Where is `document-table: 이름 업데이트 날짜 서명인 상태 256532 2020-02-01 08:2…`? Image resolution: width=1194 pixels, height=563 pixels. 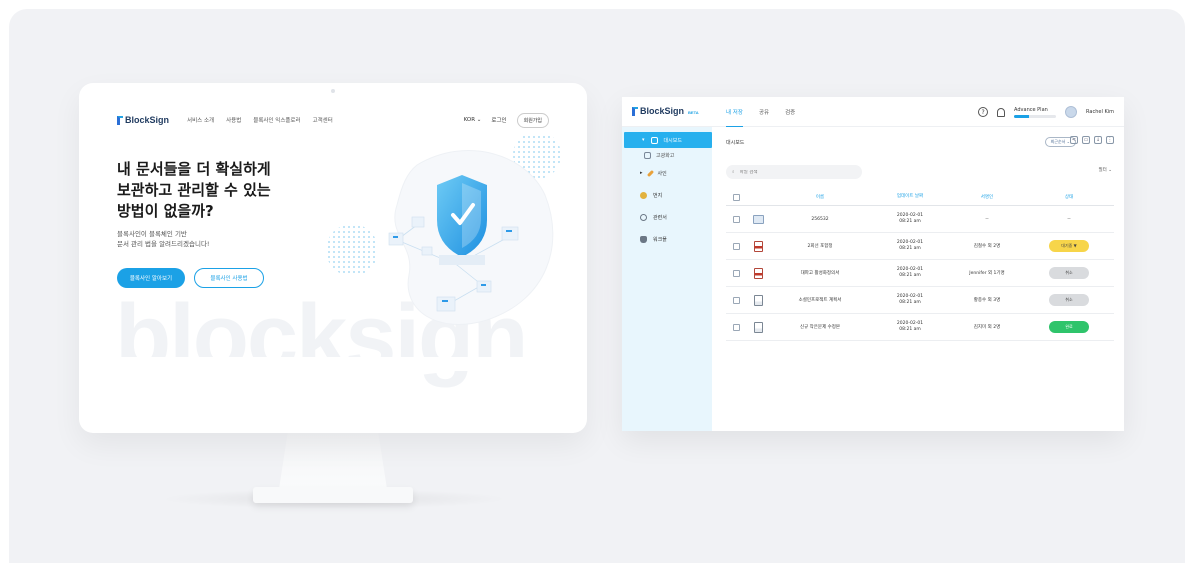 document-table: 이름 업데이트 날짜 서명인 상태 256532 2020-02-01 08:2… is located at coordinates (920, 265).